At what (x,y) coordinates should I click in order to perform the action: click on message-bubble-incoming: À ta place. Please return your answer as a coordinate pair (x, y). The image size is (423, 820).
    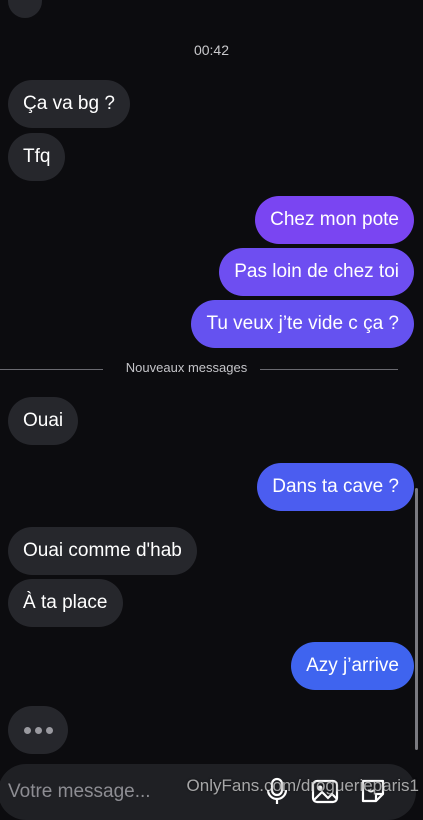
    Looking at the image, I should click on (65, 603).